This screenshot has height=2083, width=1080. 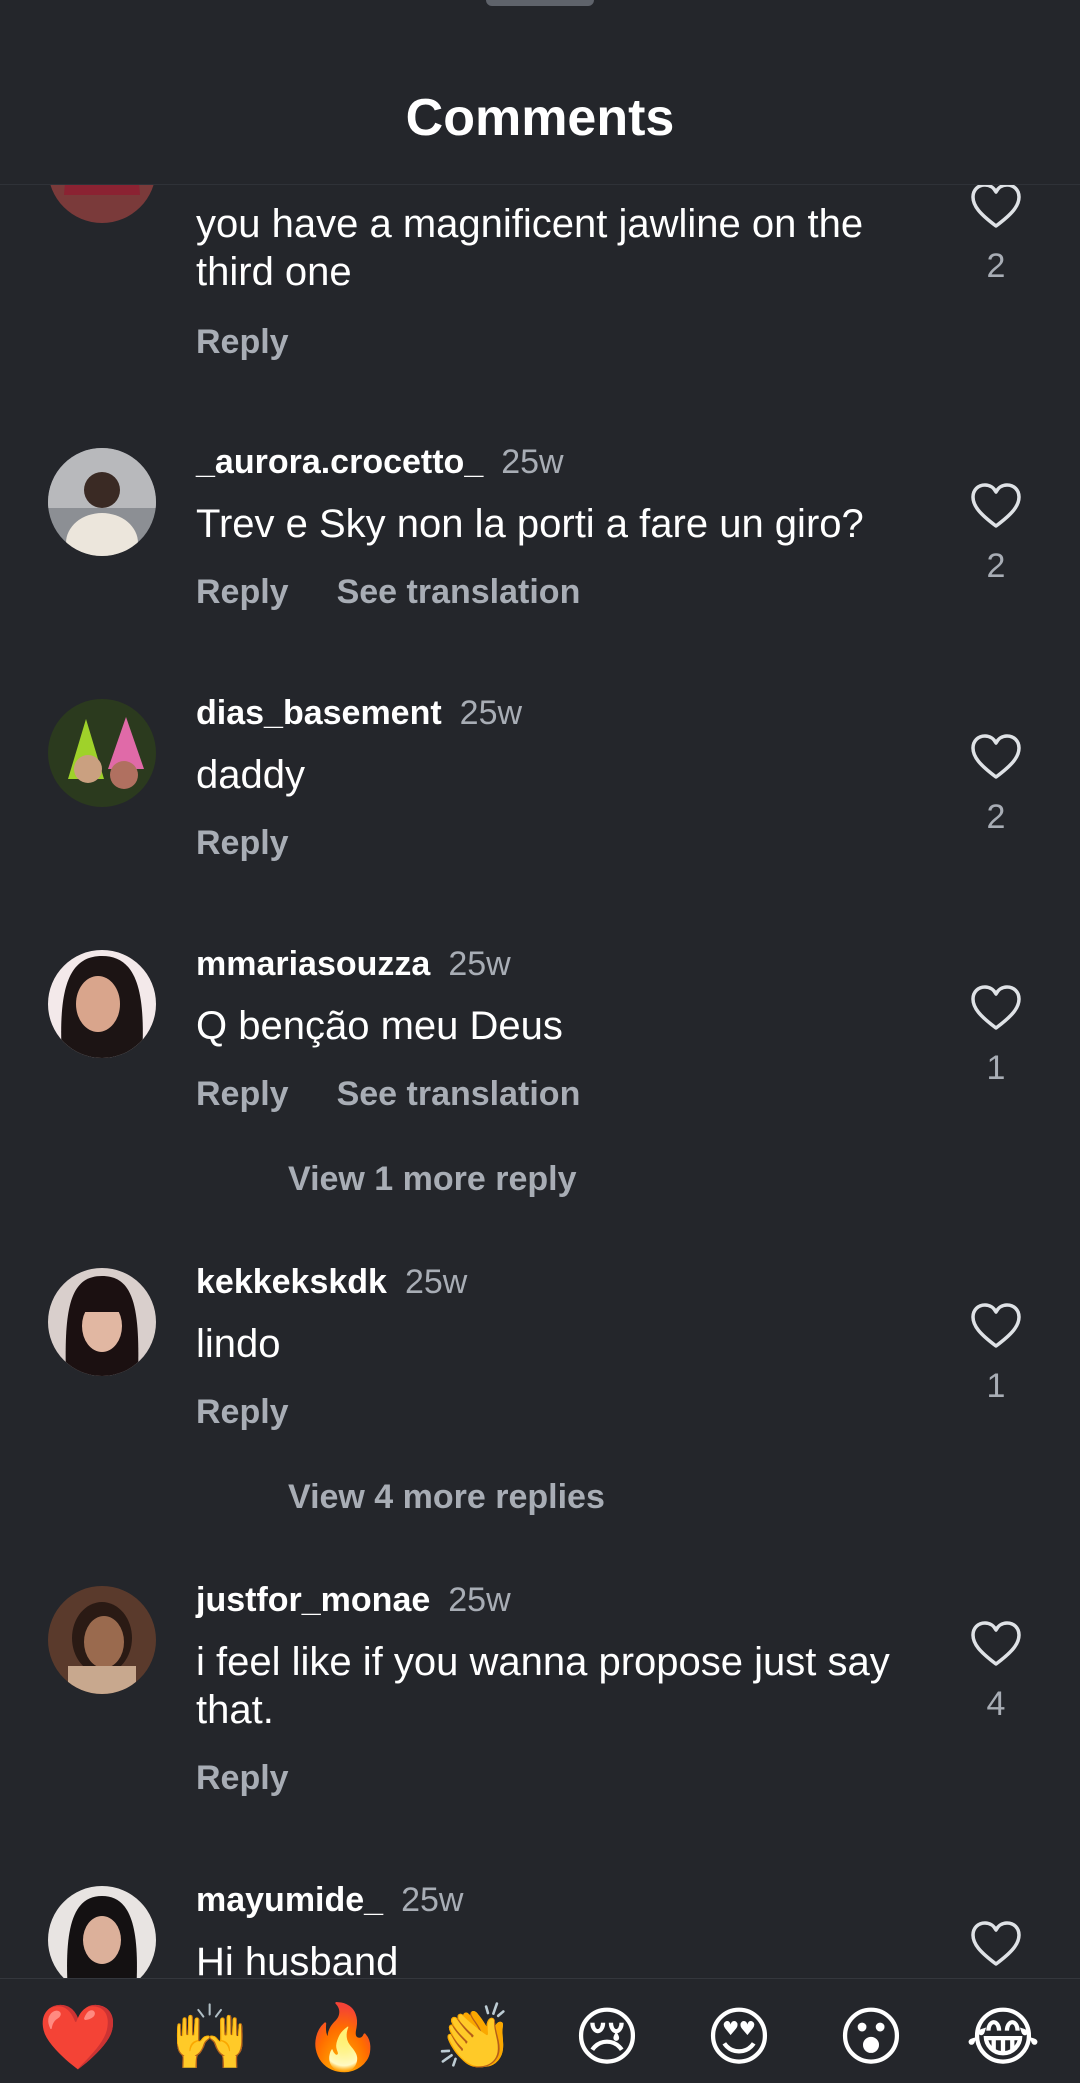 I want to click on comment-meta: mmariasouzza 25w, so click(x=353, y=964).